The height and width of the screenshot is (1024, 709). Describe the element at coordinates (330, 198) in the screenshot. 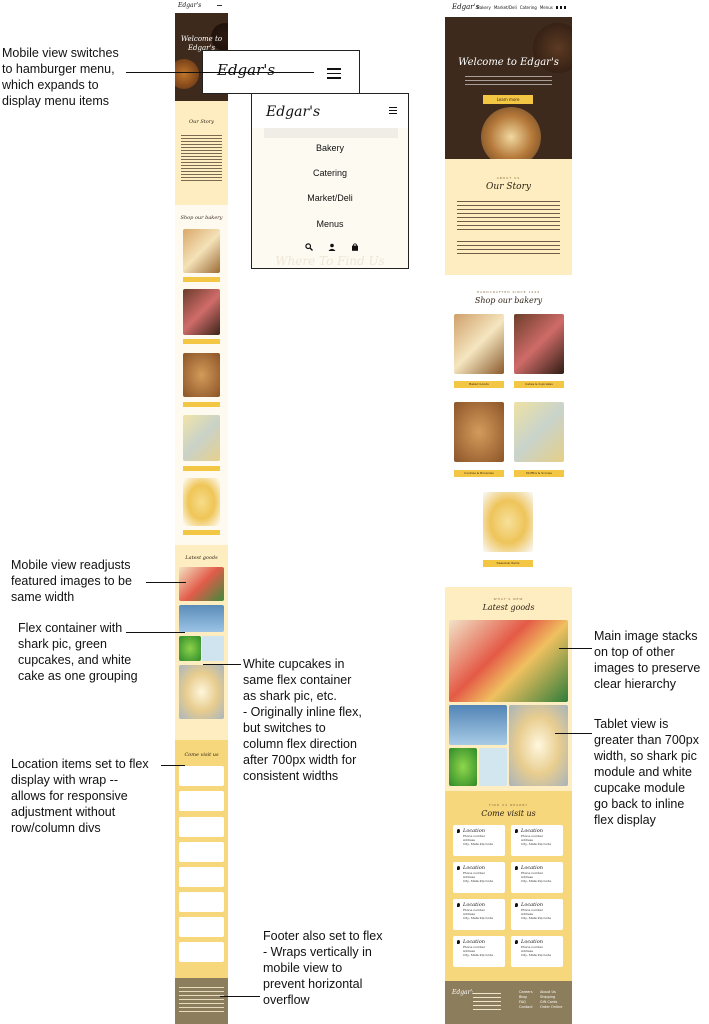

I see `menu-item-market-deli: Market/Deli` at that location.